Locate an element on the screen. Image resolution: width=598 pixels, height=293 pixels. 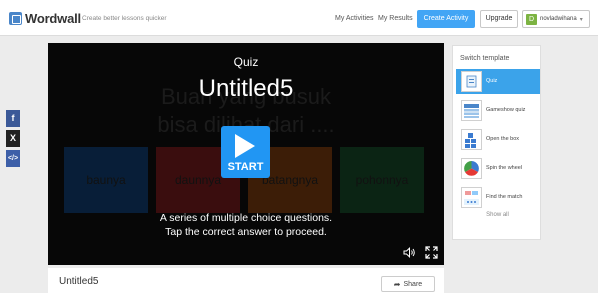
description-line: Tap the correct answer to proceed. is located at coordinates (246, 232).